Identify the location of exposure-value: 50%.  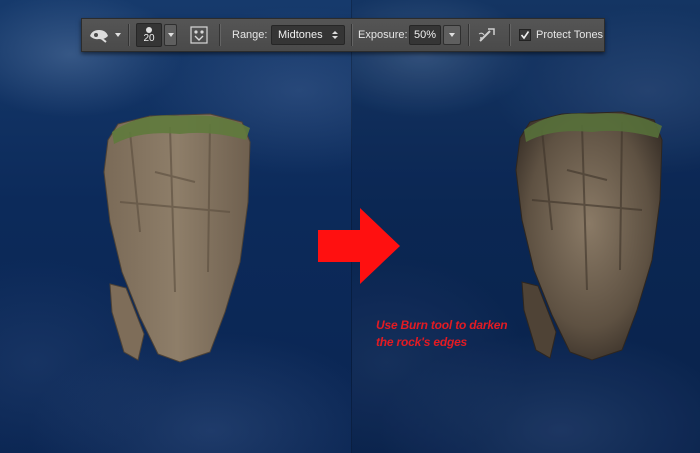
(425, 35).